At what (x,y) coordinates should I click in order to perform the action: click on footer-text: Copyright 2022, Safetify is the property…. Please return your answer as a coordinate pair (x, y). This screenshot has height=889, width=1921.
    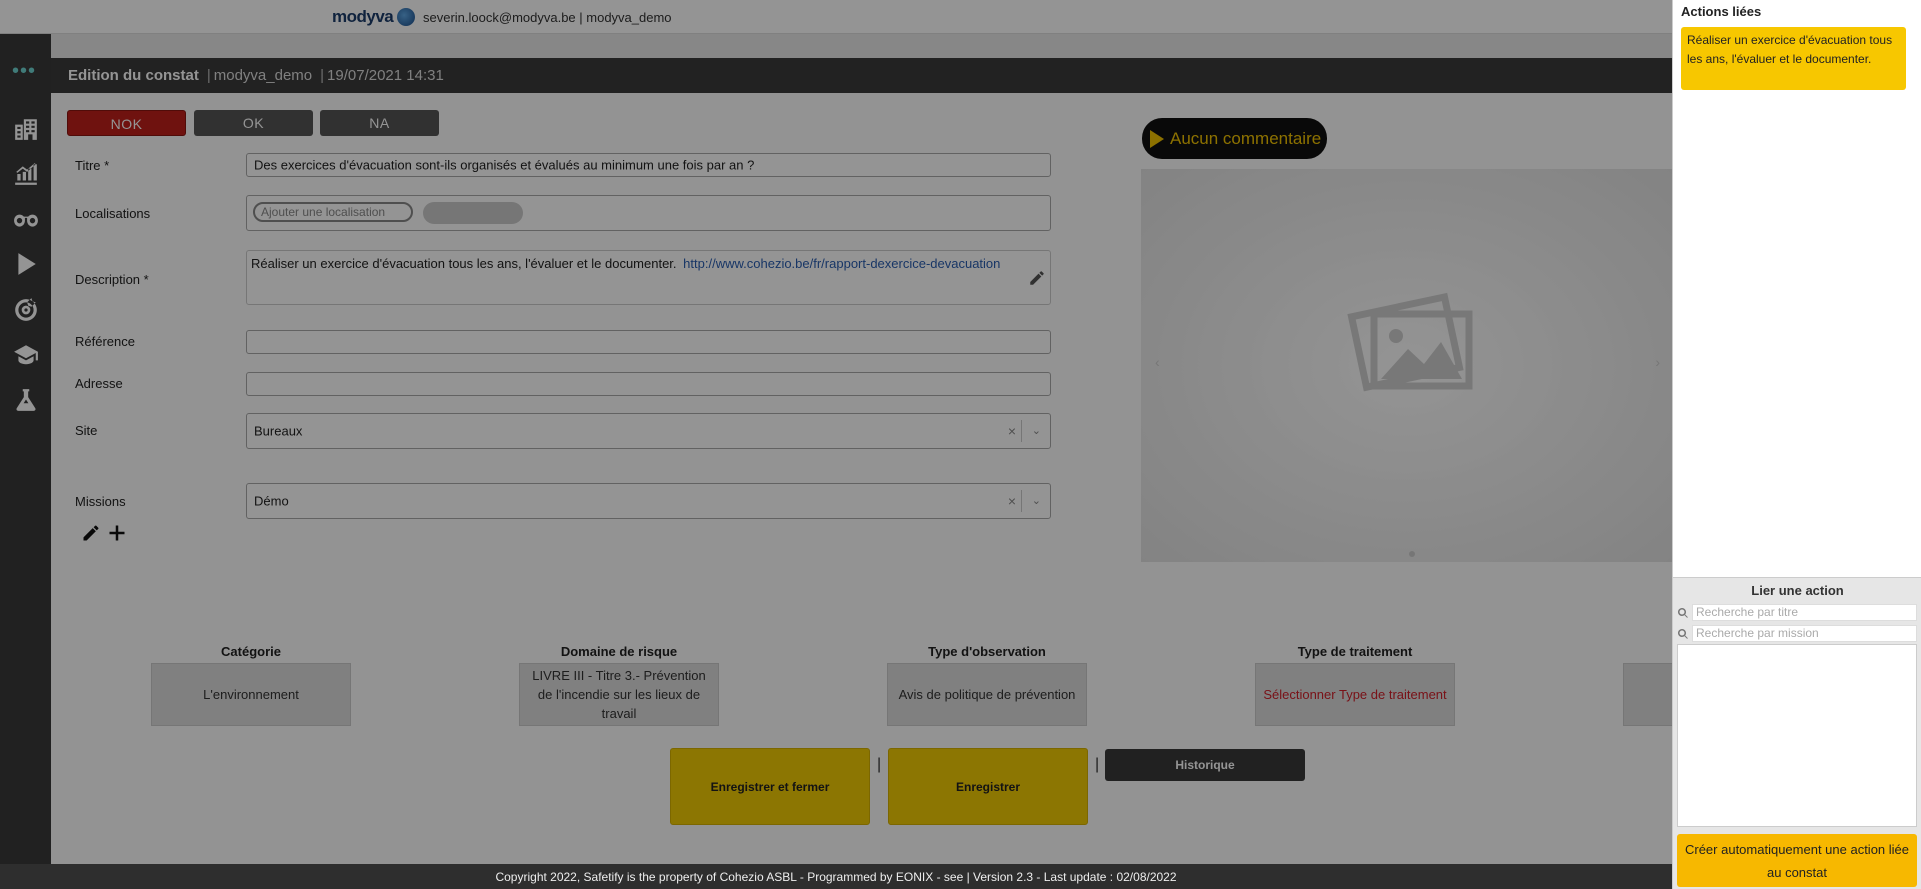
    Looking at the image, I should click on (836, 876).